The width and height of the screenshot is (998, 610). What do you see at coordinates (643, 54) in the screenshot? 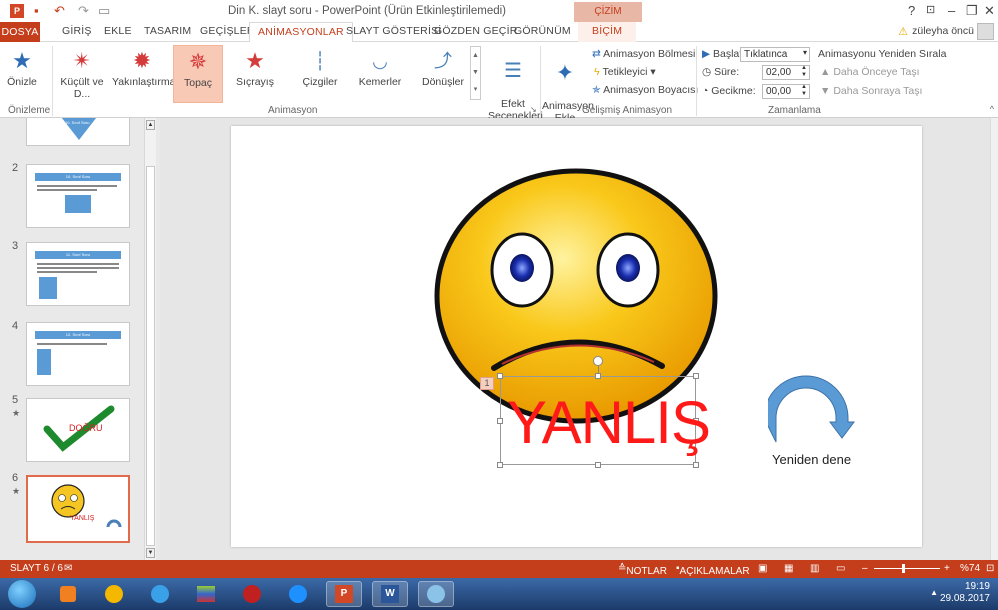
I see `animation-pane-button: ⇄ Animasyon Bölmesi` at bounding box center [643, 54].